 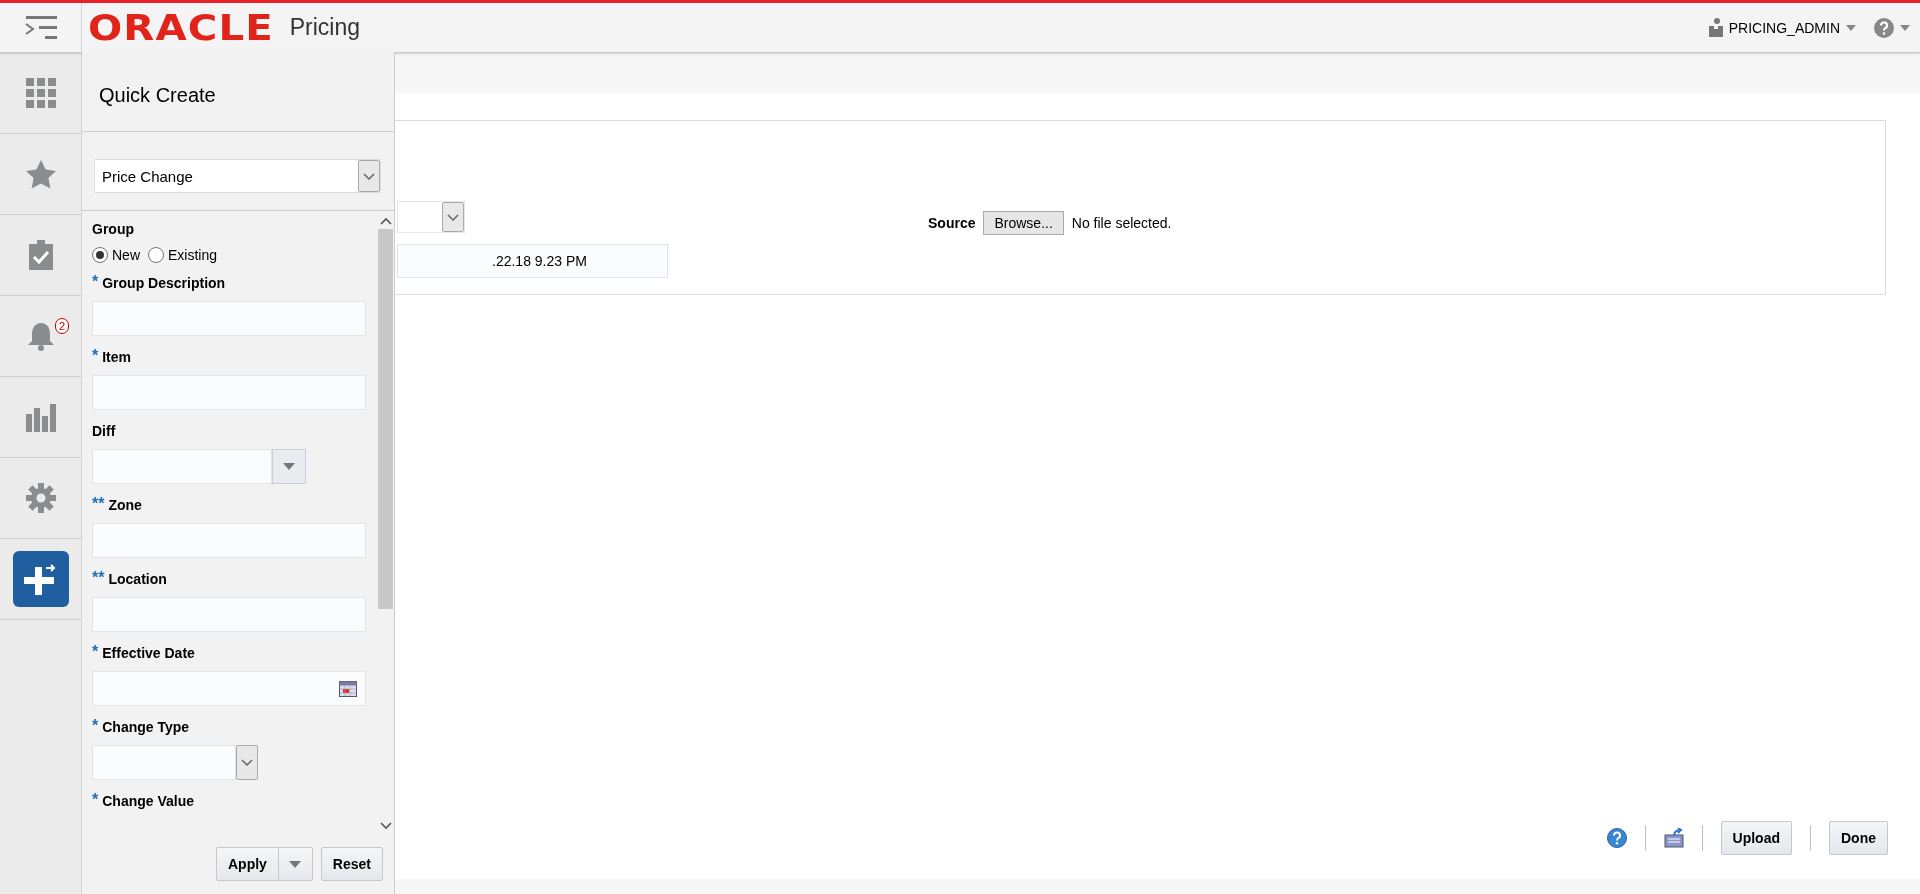 I want to click on radio-label: New, so click(x=126, y=255).